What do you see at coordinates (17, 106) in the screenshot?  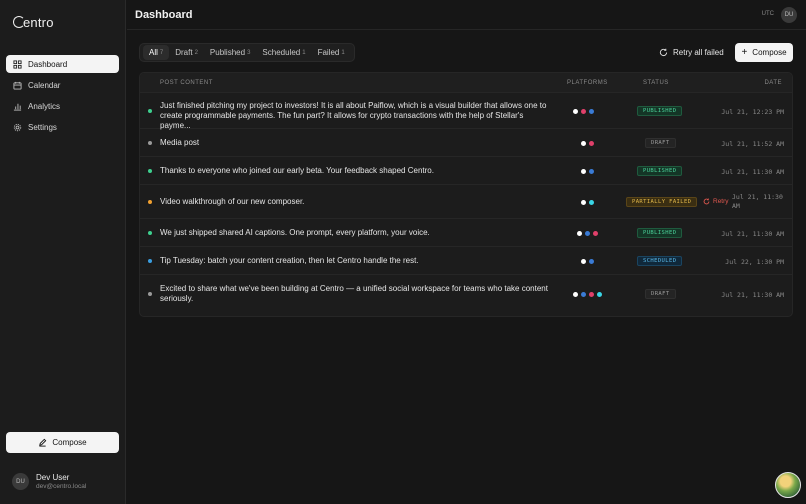 I see `bar-chart-icon` at bounding box center [17, 106].